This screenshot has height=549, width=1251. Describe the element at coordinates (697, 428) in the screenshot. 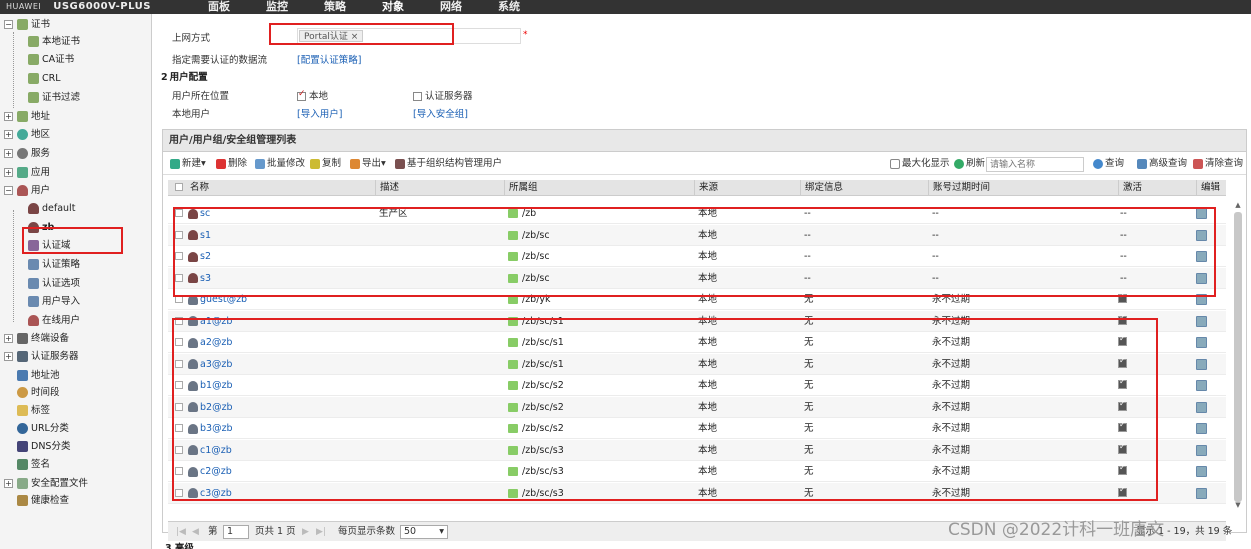

I see `table-row: b3@zb/zb/sc/s2 本地 无 永不过期` at that location.